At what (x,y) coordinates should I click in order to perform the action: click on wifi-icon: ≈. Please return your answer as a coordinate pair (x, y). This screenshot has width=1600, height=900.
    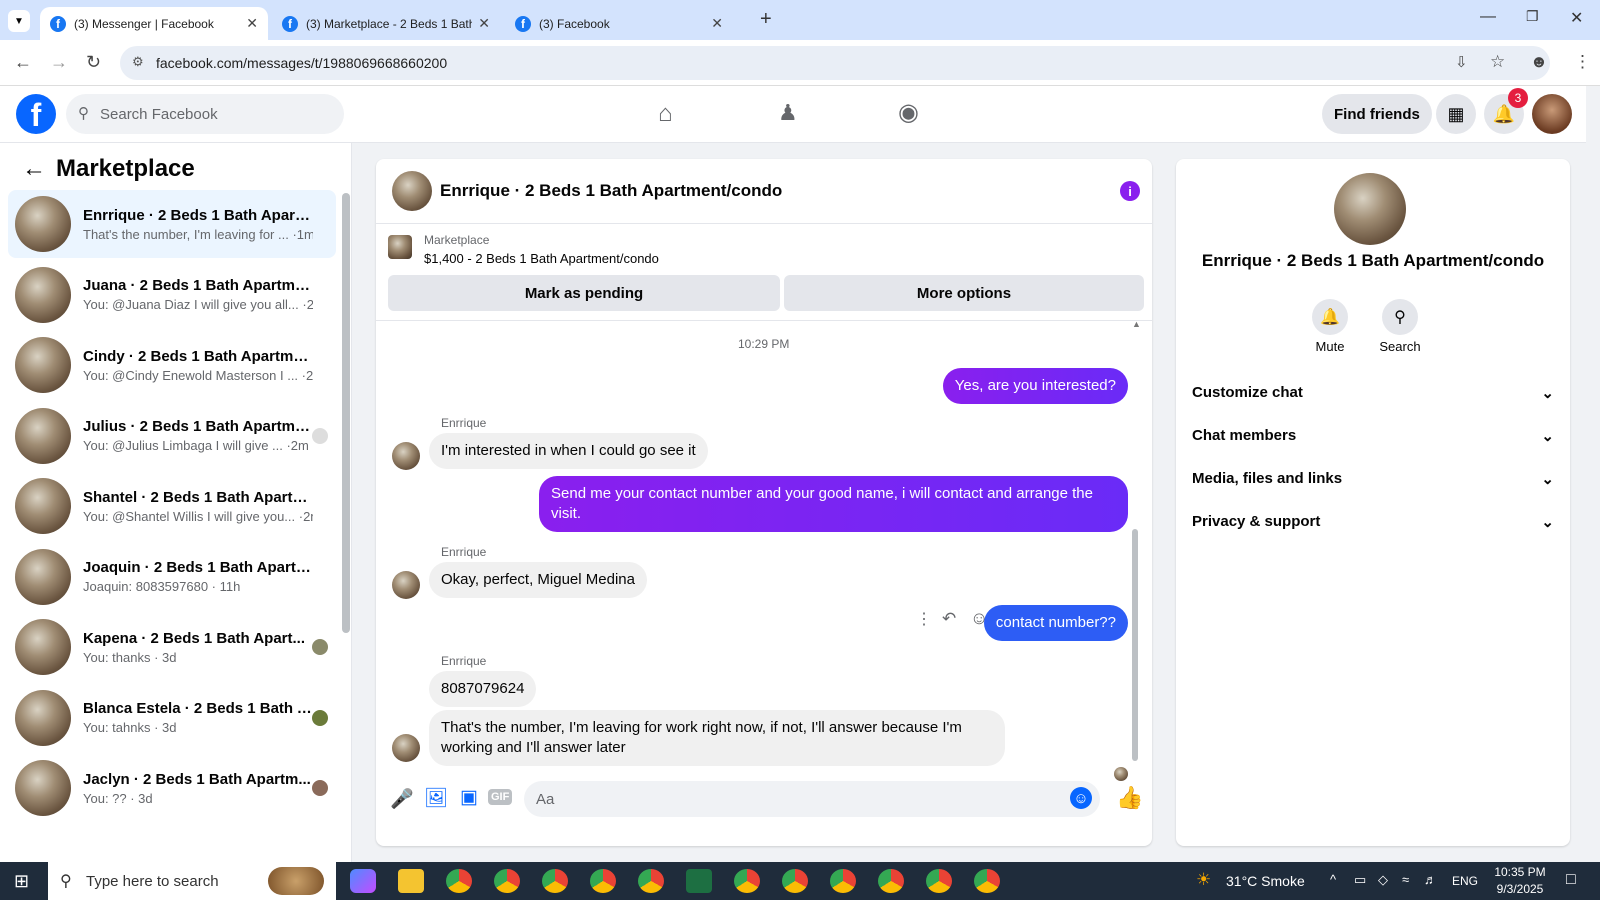
    Looking at the image, I should click on (1405, 879).